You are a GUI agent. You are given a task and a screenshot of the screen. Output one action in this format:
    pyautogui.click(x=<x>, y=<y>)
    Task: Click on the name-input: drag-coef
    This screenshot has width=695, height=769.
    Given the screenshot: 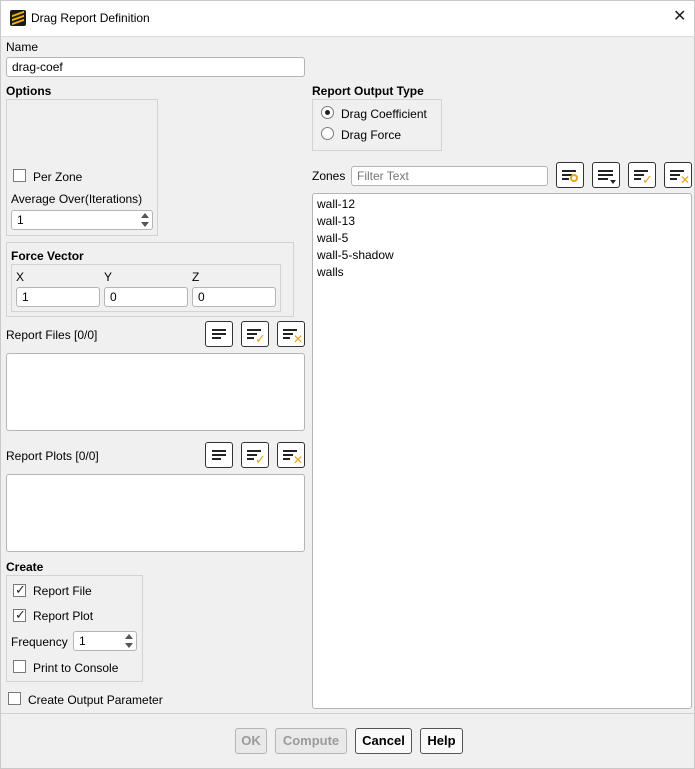 What is the action you would take?
    pyautogui.click(x=155, y=67)
    